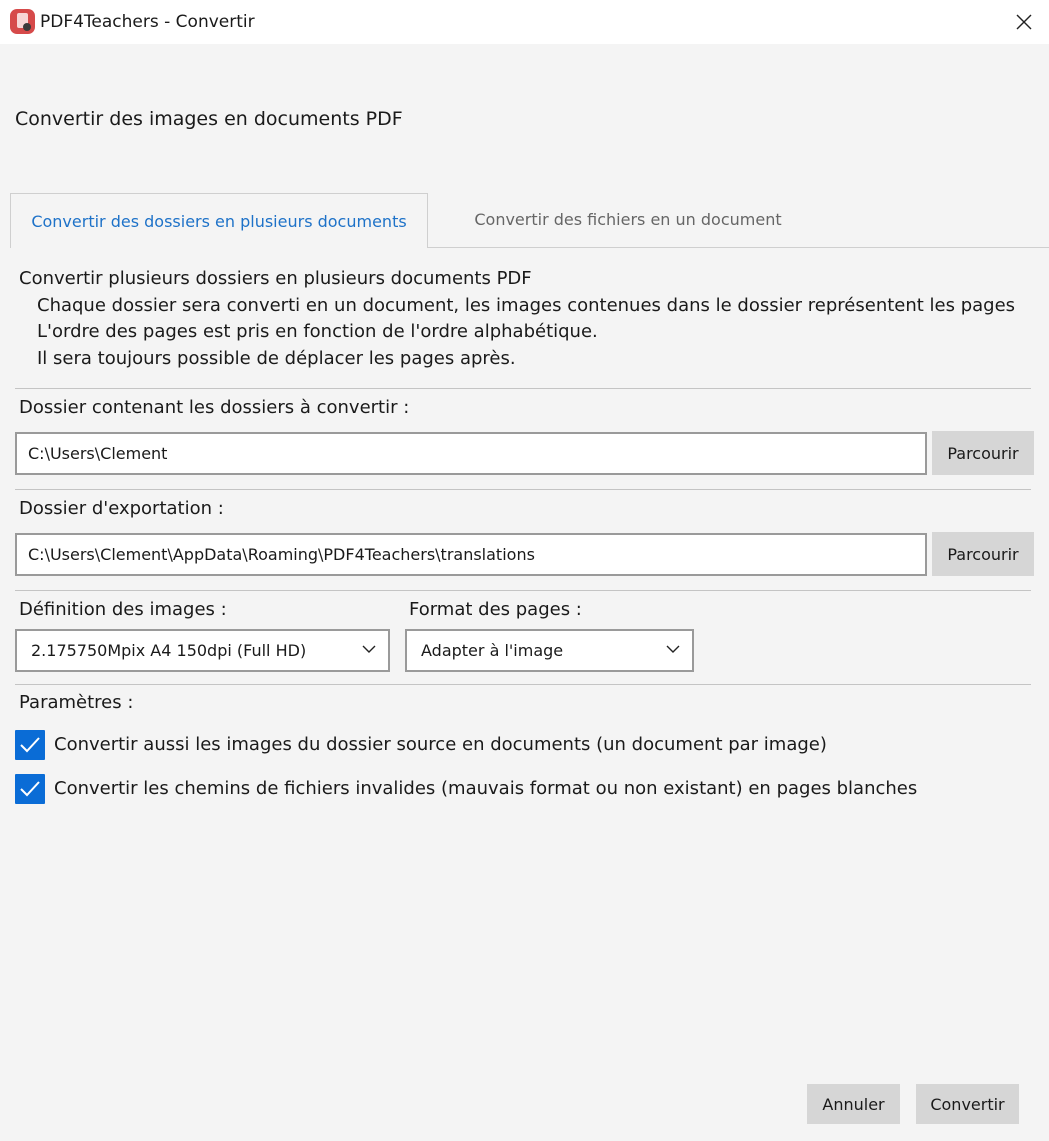  I want to click on page-format-label: Format des pages :, so click(495, 609).